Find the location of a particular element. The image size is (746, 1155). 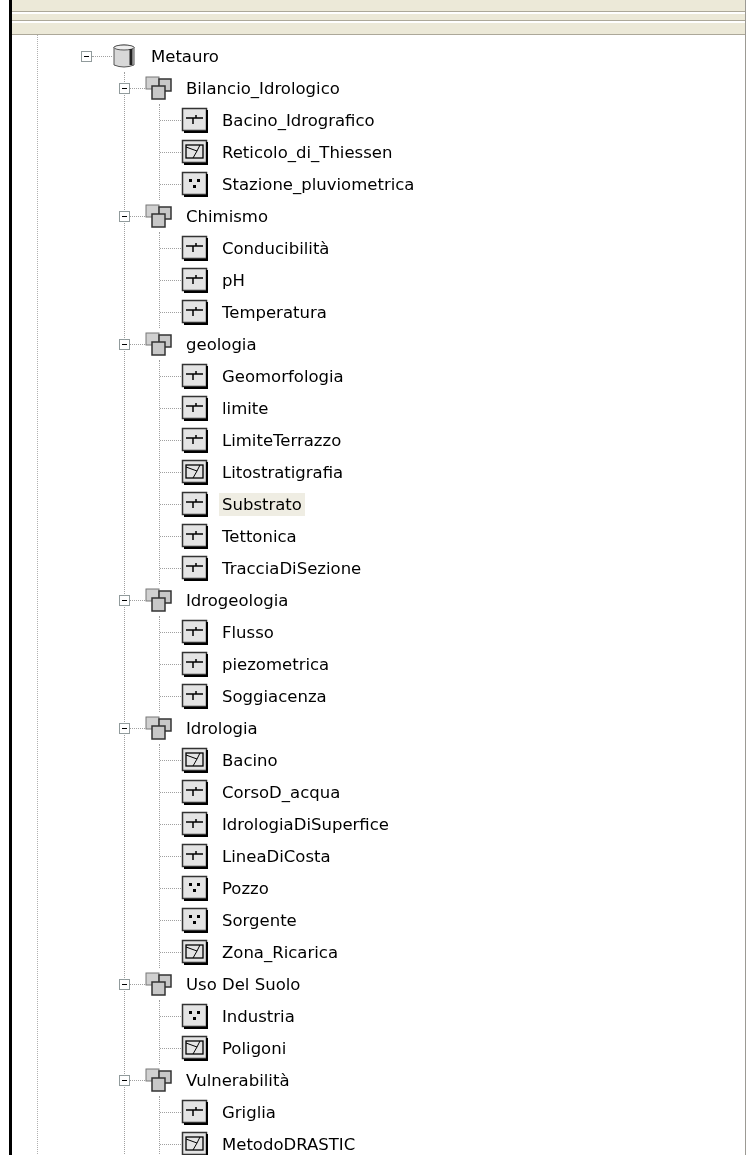

layer-item: Sorgente is located at coordinates (259, 920).